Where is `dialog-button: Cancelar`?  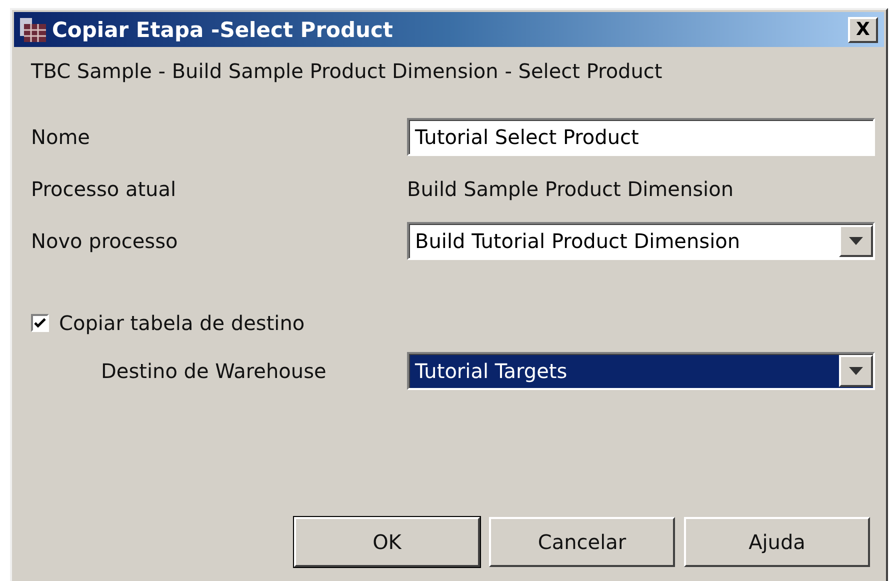 dialog-button: Cancelar is located at coordinates (582, 542).